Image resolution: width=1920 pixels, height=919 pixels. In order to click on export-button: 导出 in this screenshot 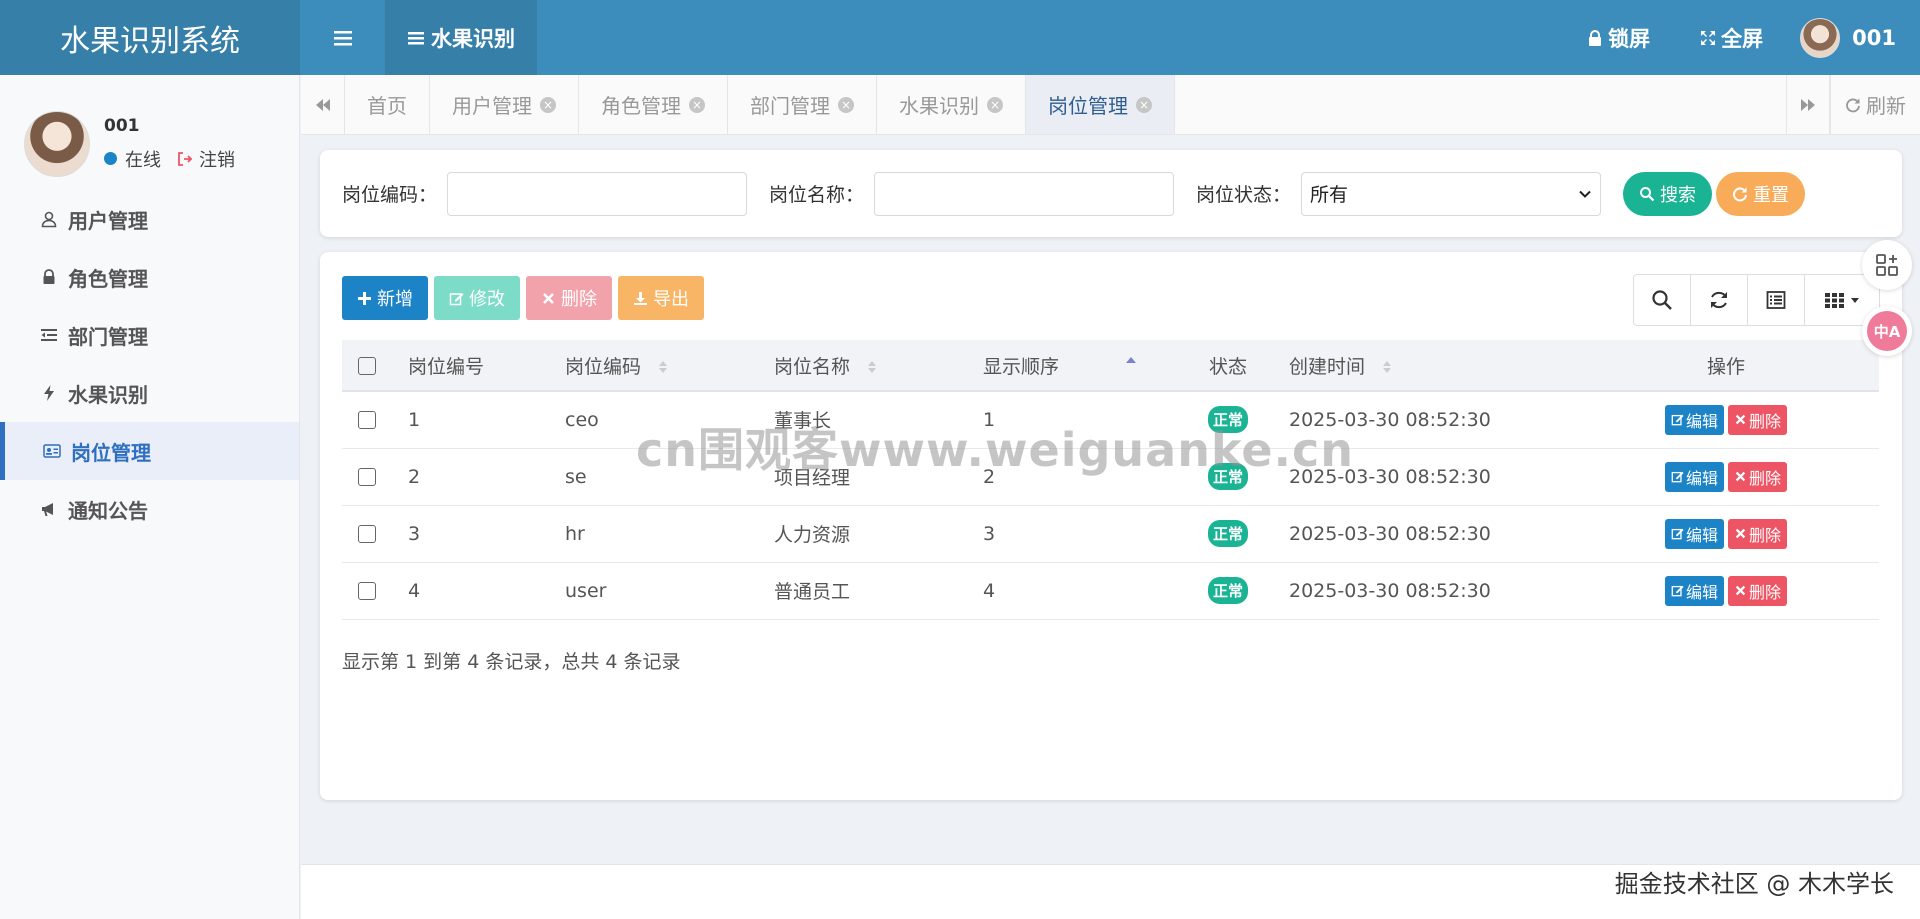, I will do `click(661, 298)`.